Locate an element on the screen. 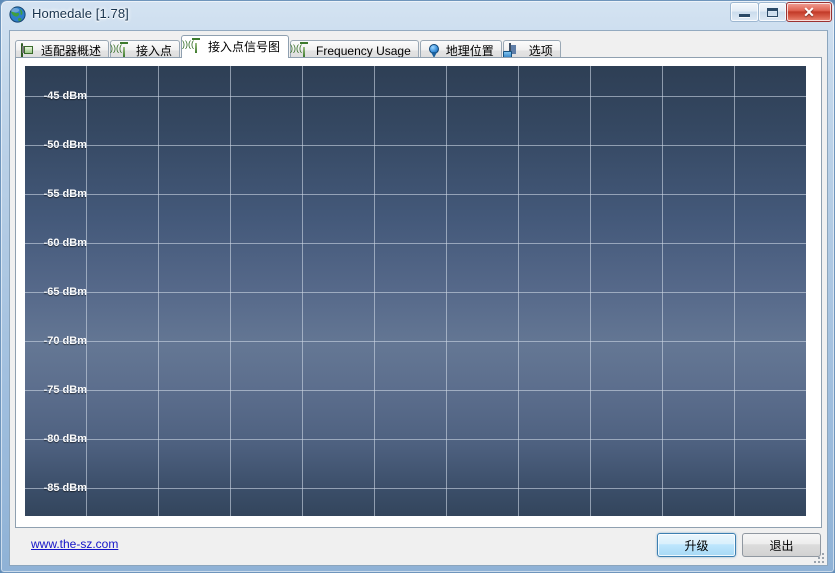 This screenshot has height=573, width=835. tab-label: 选项 is located at coordinates (540, 50).